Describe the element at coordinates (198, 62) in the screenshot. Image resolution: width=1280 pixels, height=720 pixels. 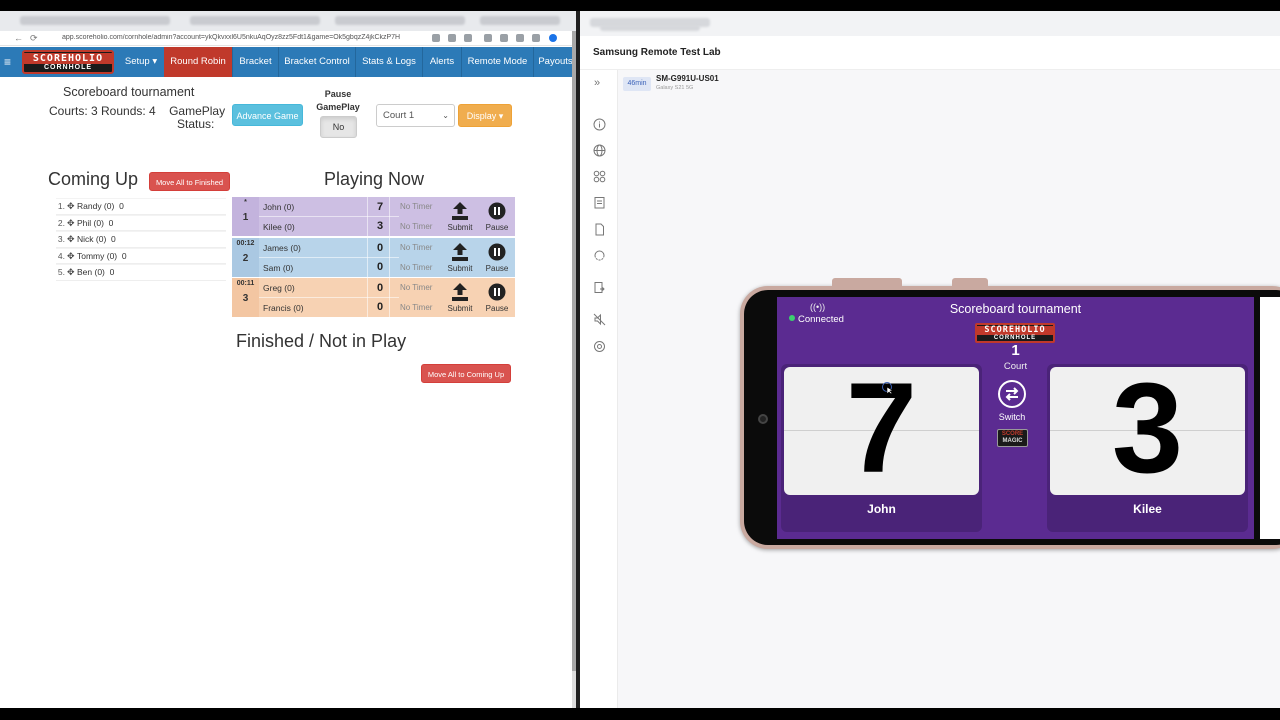
I see `nav-round-robin: Round Robin` at that location.